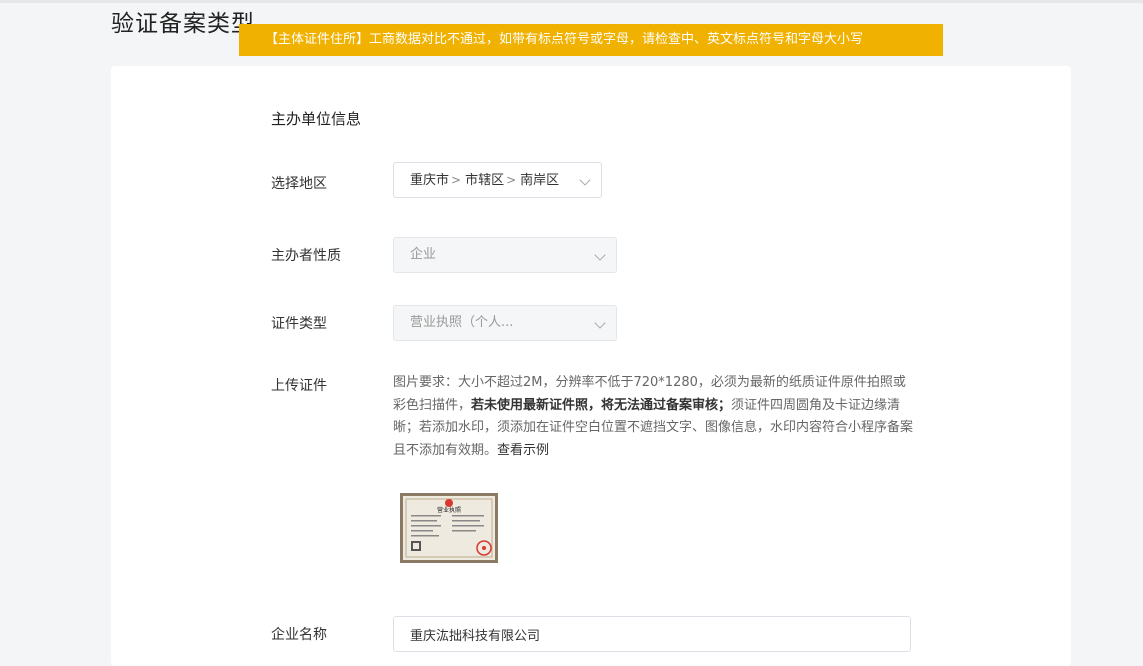 This screenshot has width=1143, height=666. Describe the element at coordinates (475, 636) in the screenshot. I see `company-name-value: 重庆汯拙科技有限公司` at that location.